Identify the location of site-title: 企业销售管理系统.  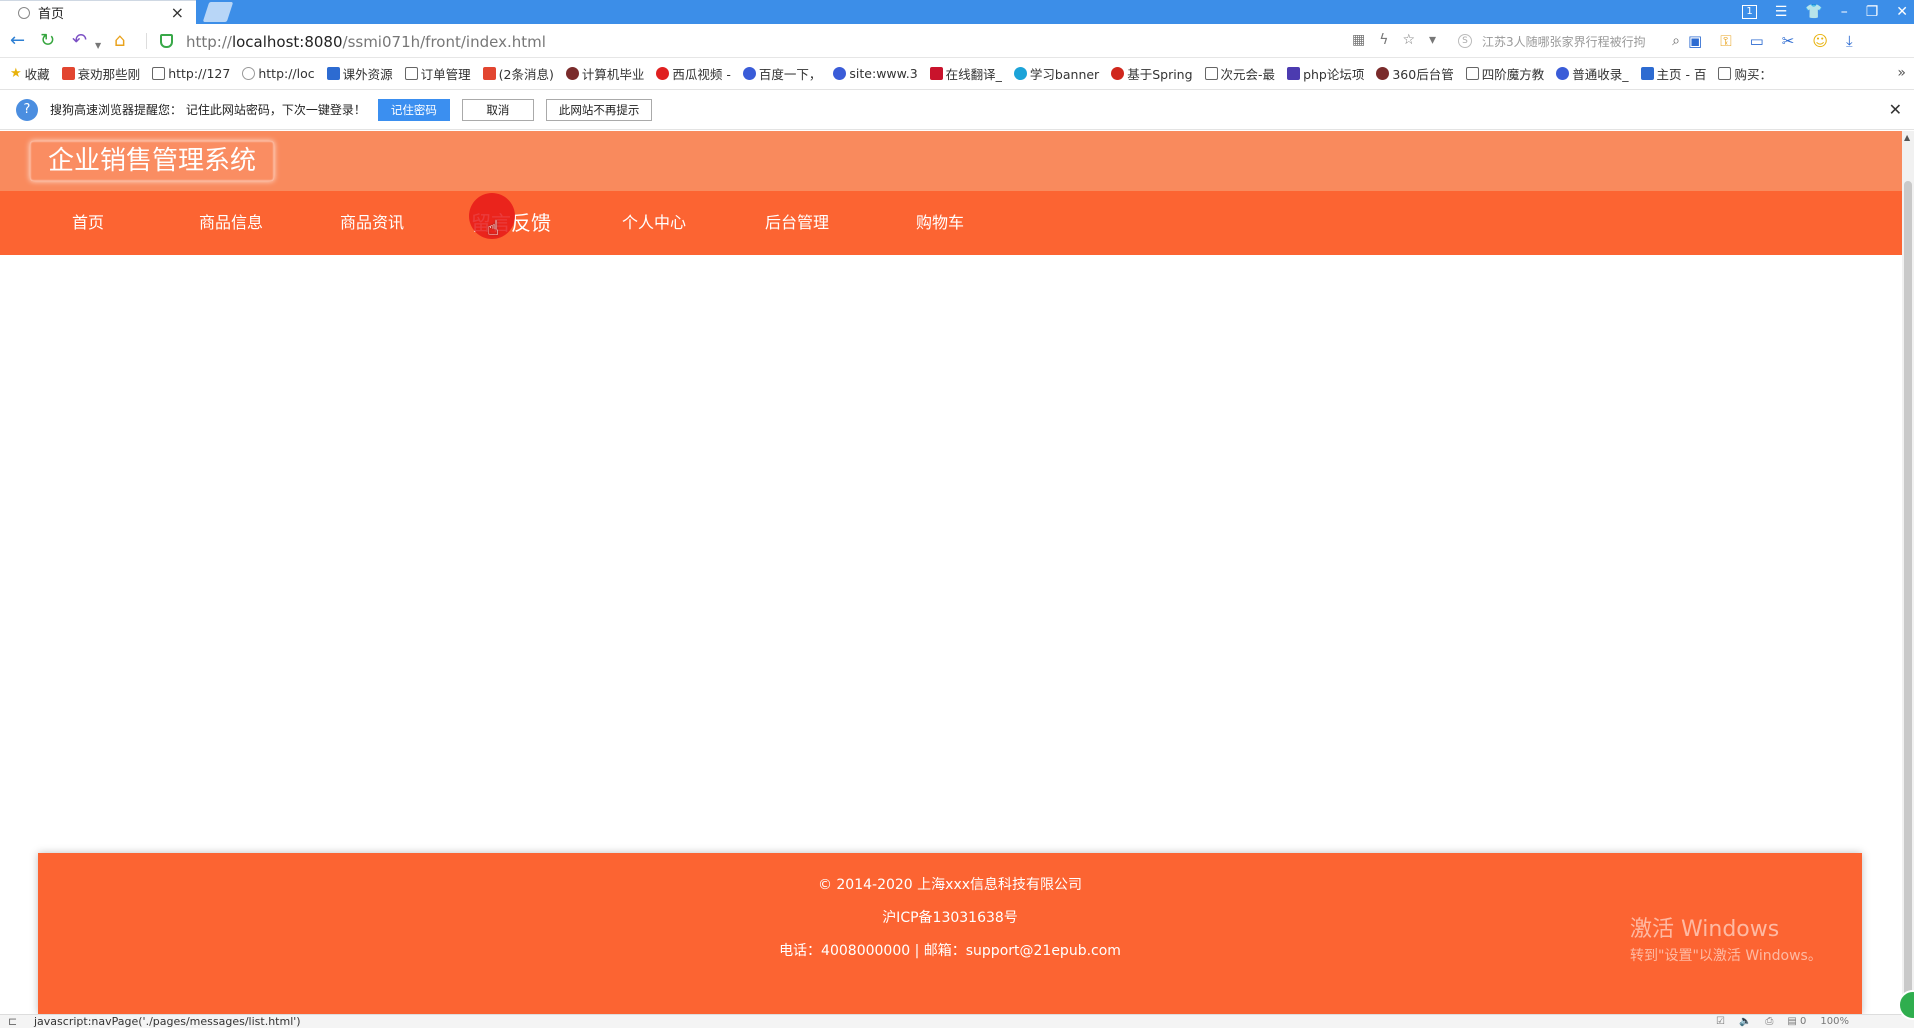
(152, 161).